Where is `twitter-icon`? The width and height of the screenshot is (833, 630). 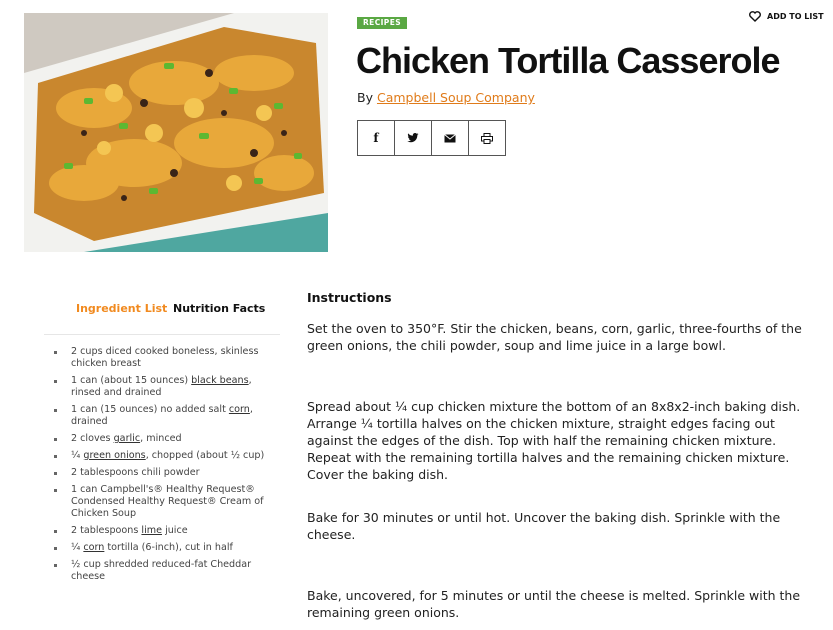 twitter-icon is located at coordinates (413, 138).